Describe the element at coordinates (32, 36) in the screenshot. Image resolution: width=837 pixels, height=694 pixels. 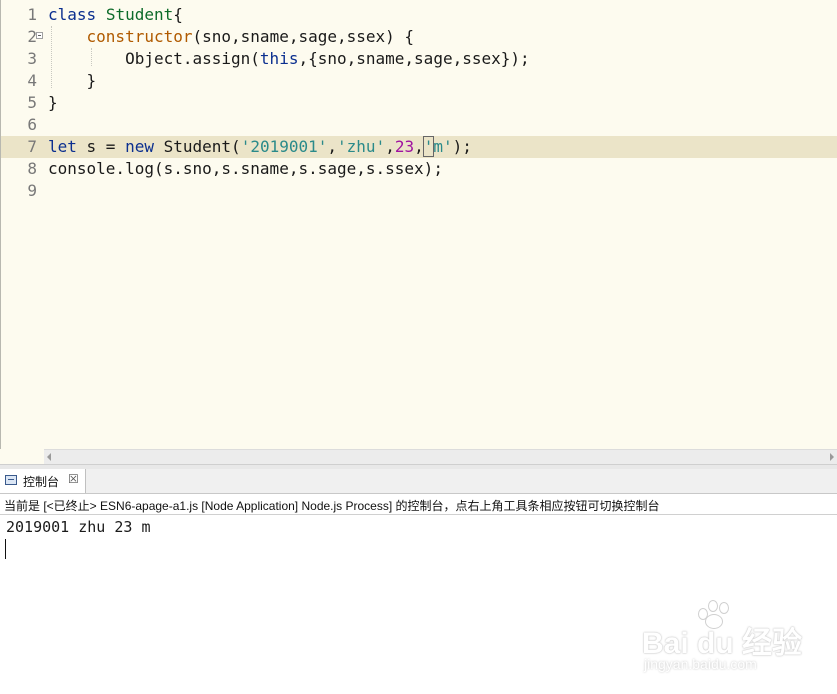
I see `line-number: 2` at that location.